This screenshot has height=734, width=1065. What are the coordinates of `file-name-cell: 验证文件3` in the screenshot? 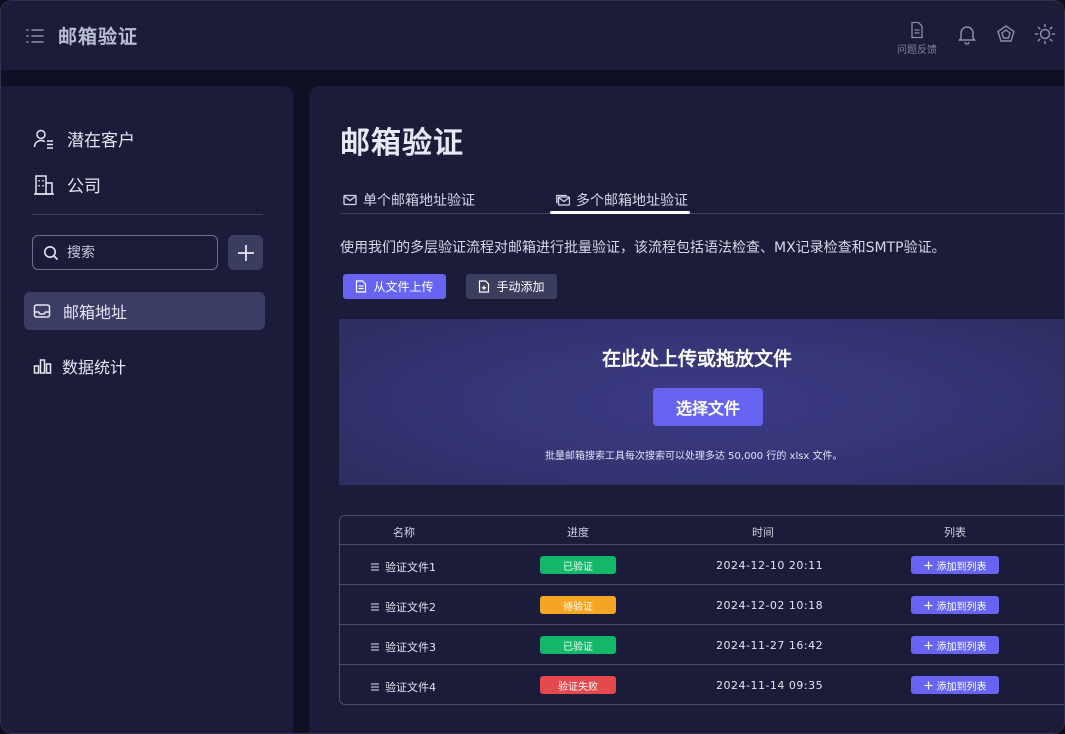 It's located at (403, 647).